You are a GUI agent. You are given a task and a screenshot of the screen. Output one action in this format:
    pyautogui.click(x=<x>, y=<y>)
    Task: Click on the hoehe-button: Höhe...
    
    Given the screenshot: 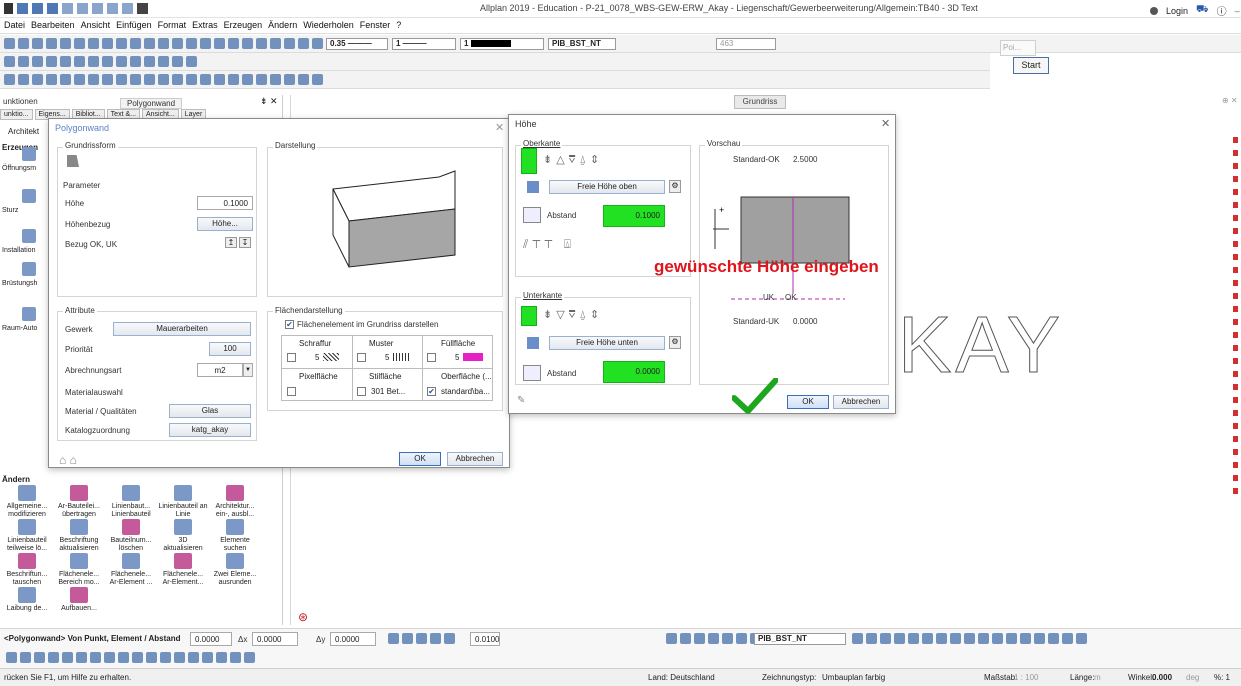 What is the action you would take?
    pyautogui.click(x=225, y=224)
    